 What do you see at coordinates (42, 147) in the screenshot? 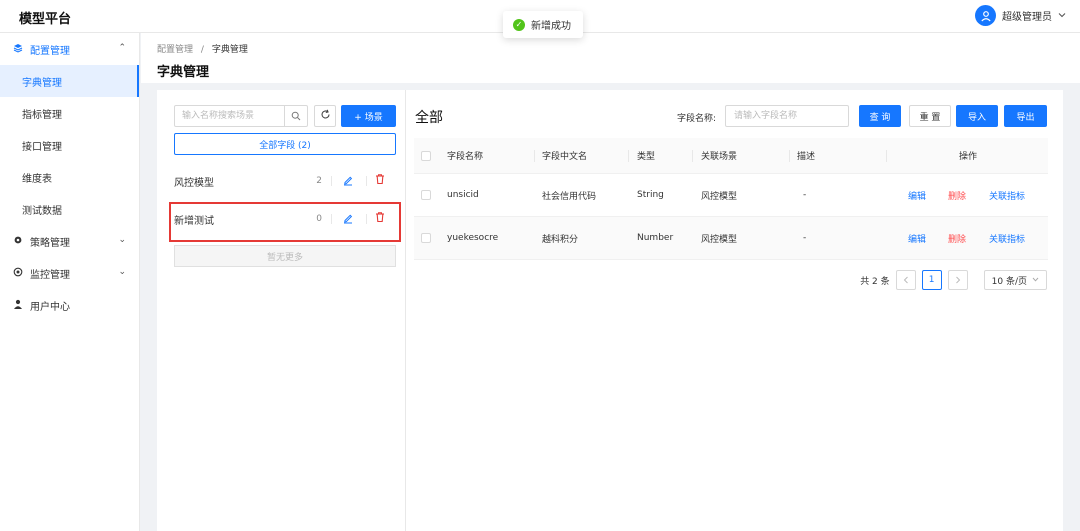
I see `sidebar-item-label: 接口管理` at bounding box center [42, 147].